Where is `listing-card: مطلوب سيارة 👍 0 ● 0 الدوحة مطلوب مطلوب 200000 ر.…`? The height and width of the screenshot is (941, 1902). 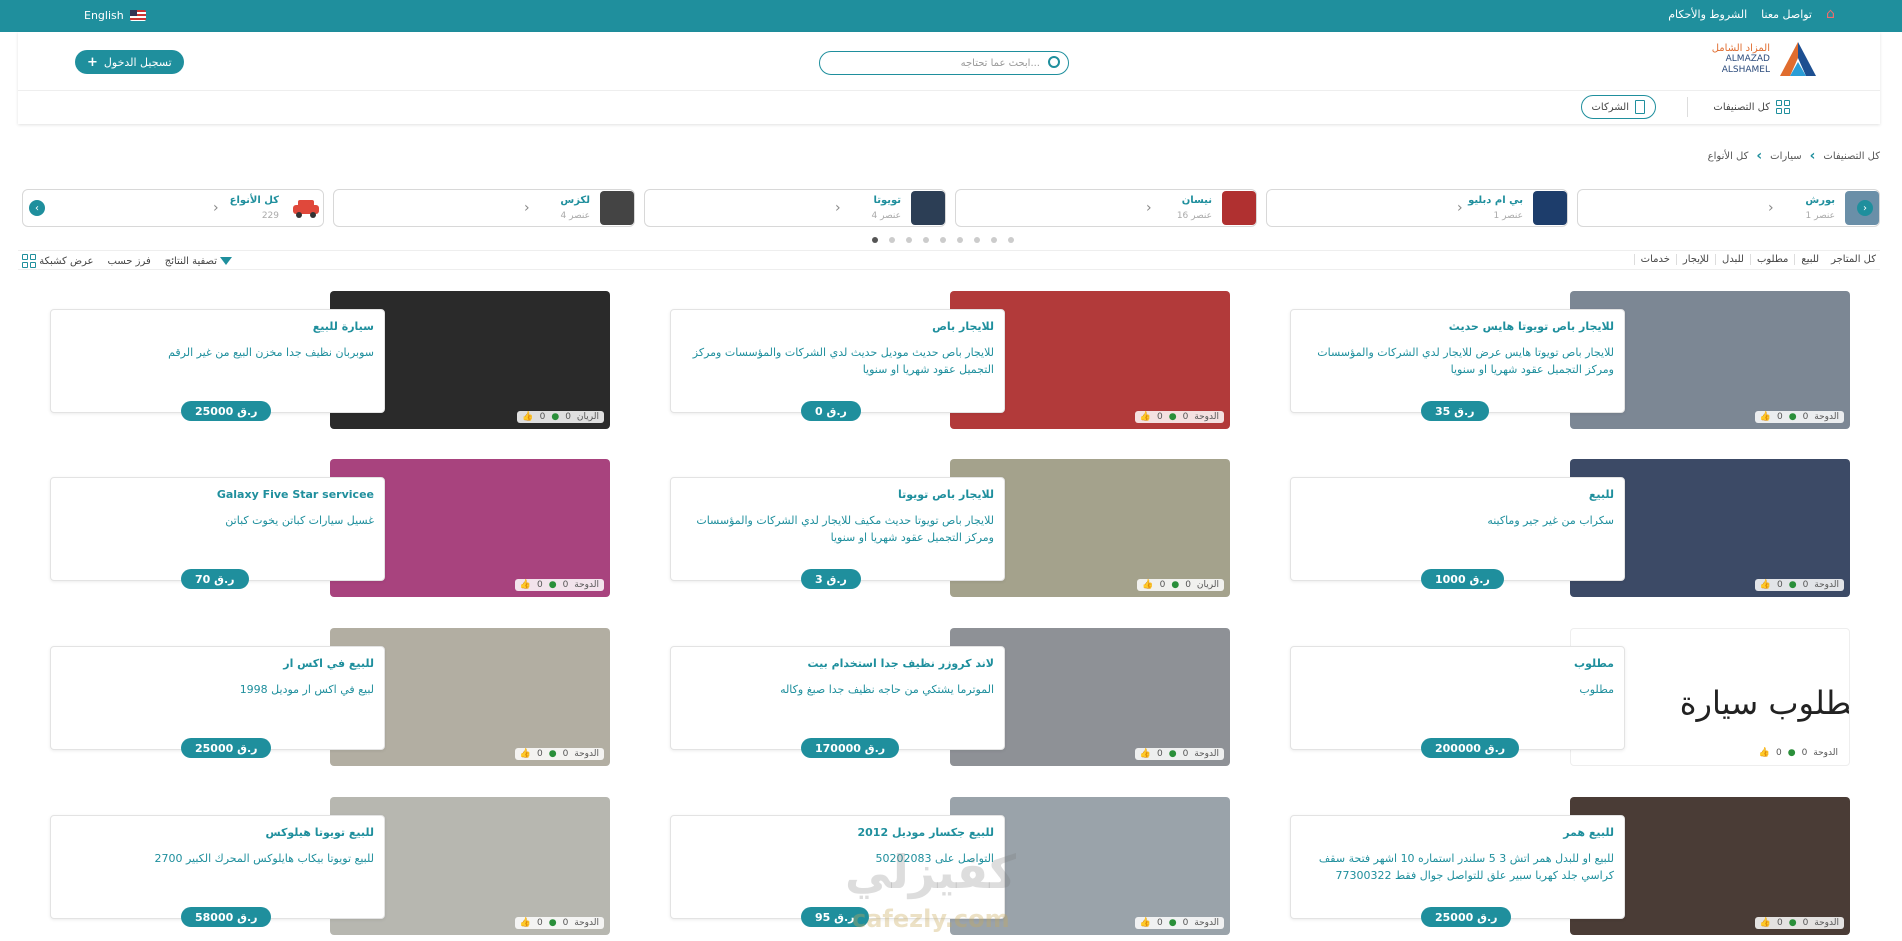
listing-card: مطلوب سيارة 👍 0 ● 0 الدوحة مطلوب مطلوب 200000 ر.… is located at coordinates (1570, 698).